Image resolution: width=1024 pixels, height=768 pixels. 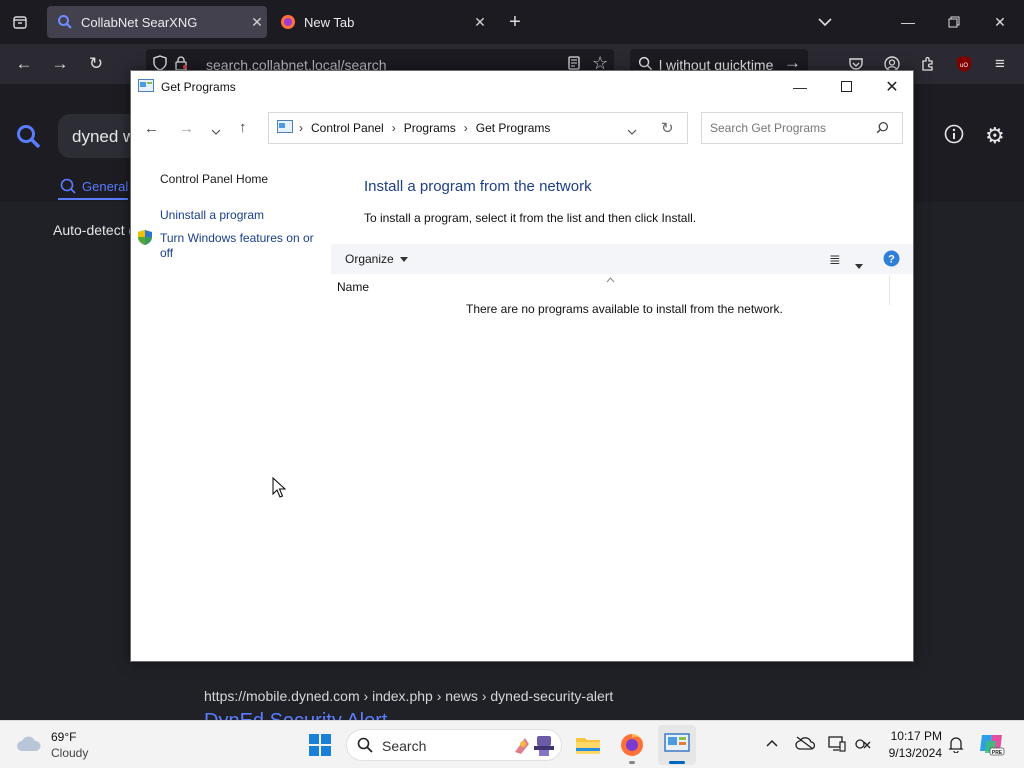 What do you see at coordinates (198, 87) in the screenshot?
I see `window-title: Get Programs` at bounding box center [198, 87].